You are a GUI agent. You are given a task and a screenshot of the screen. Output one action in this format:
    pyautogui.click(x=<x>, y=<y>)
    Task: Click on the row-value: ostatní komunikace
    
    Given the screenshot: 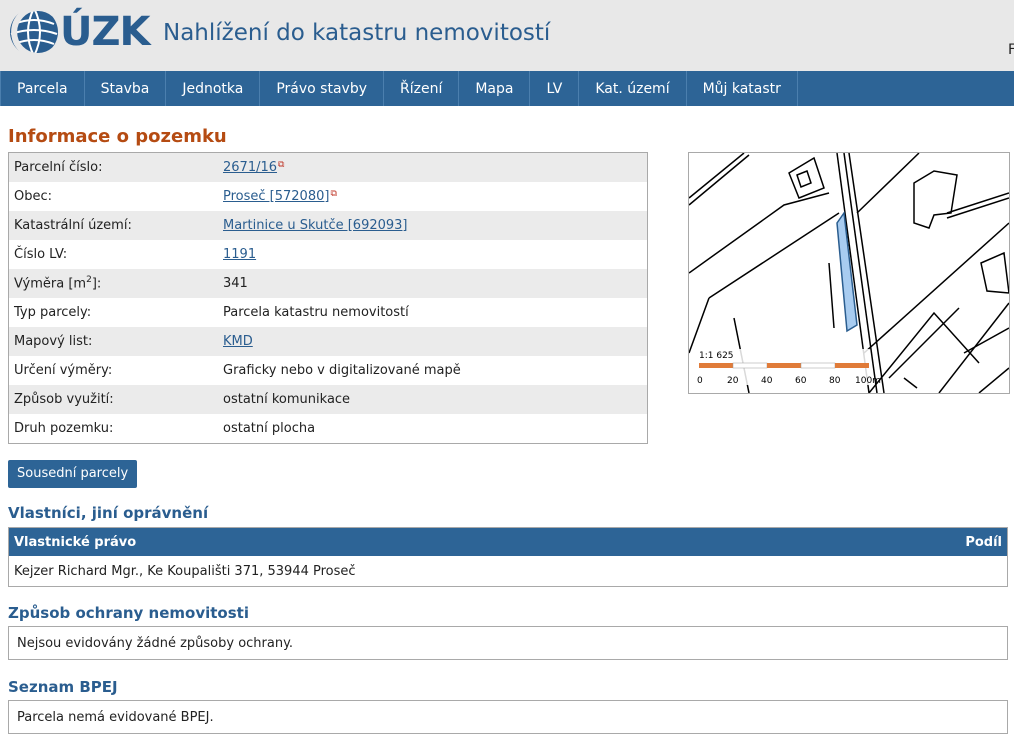 What is the action you would take?
    pyautogui.click(x=287, y=399)
    